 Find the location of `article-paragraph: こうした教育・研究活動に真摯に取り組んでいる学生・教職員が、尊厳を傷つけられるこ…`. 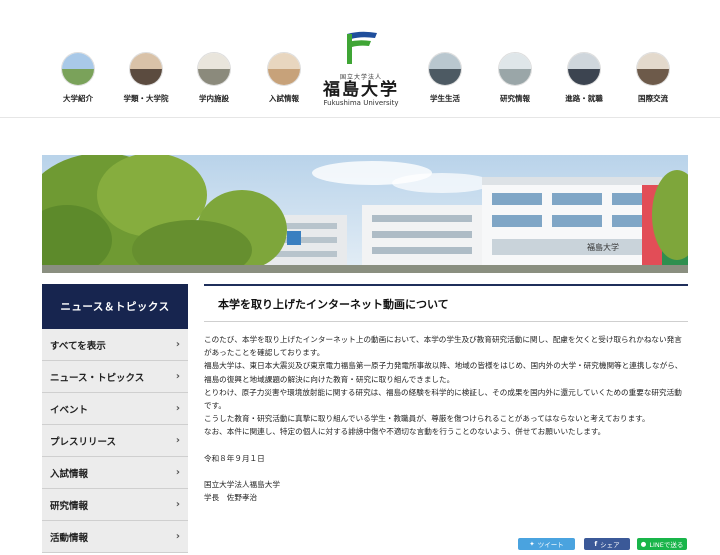

article-paragraph: こうした教育・研究活動に真摯に取り組んでいる学生・教職員が、尊厳を傷つけられるこ… is located at coordinates (427, 419).